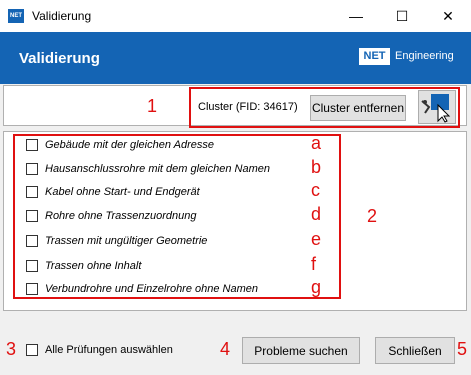 The height and width of the screenshot is (375, 471). I want to click on check-item-label: Verbundrohre und Einzelrohre ohne Namen, so click(152, 289).